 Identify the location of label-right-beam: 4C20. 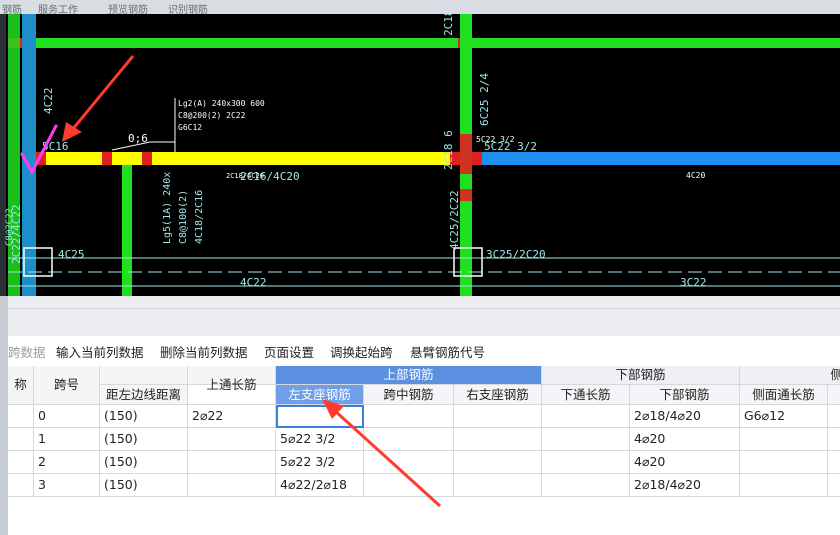
(695, 175).